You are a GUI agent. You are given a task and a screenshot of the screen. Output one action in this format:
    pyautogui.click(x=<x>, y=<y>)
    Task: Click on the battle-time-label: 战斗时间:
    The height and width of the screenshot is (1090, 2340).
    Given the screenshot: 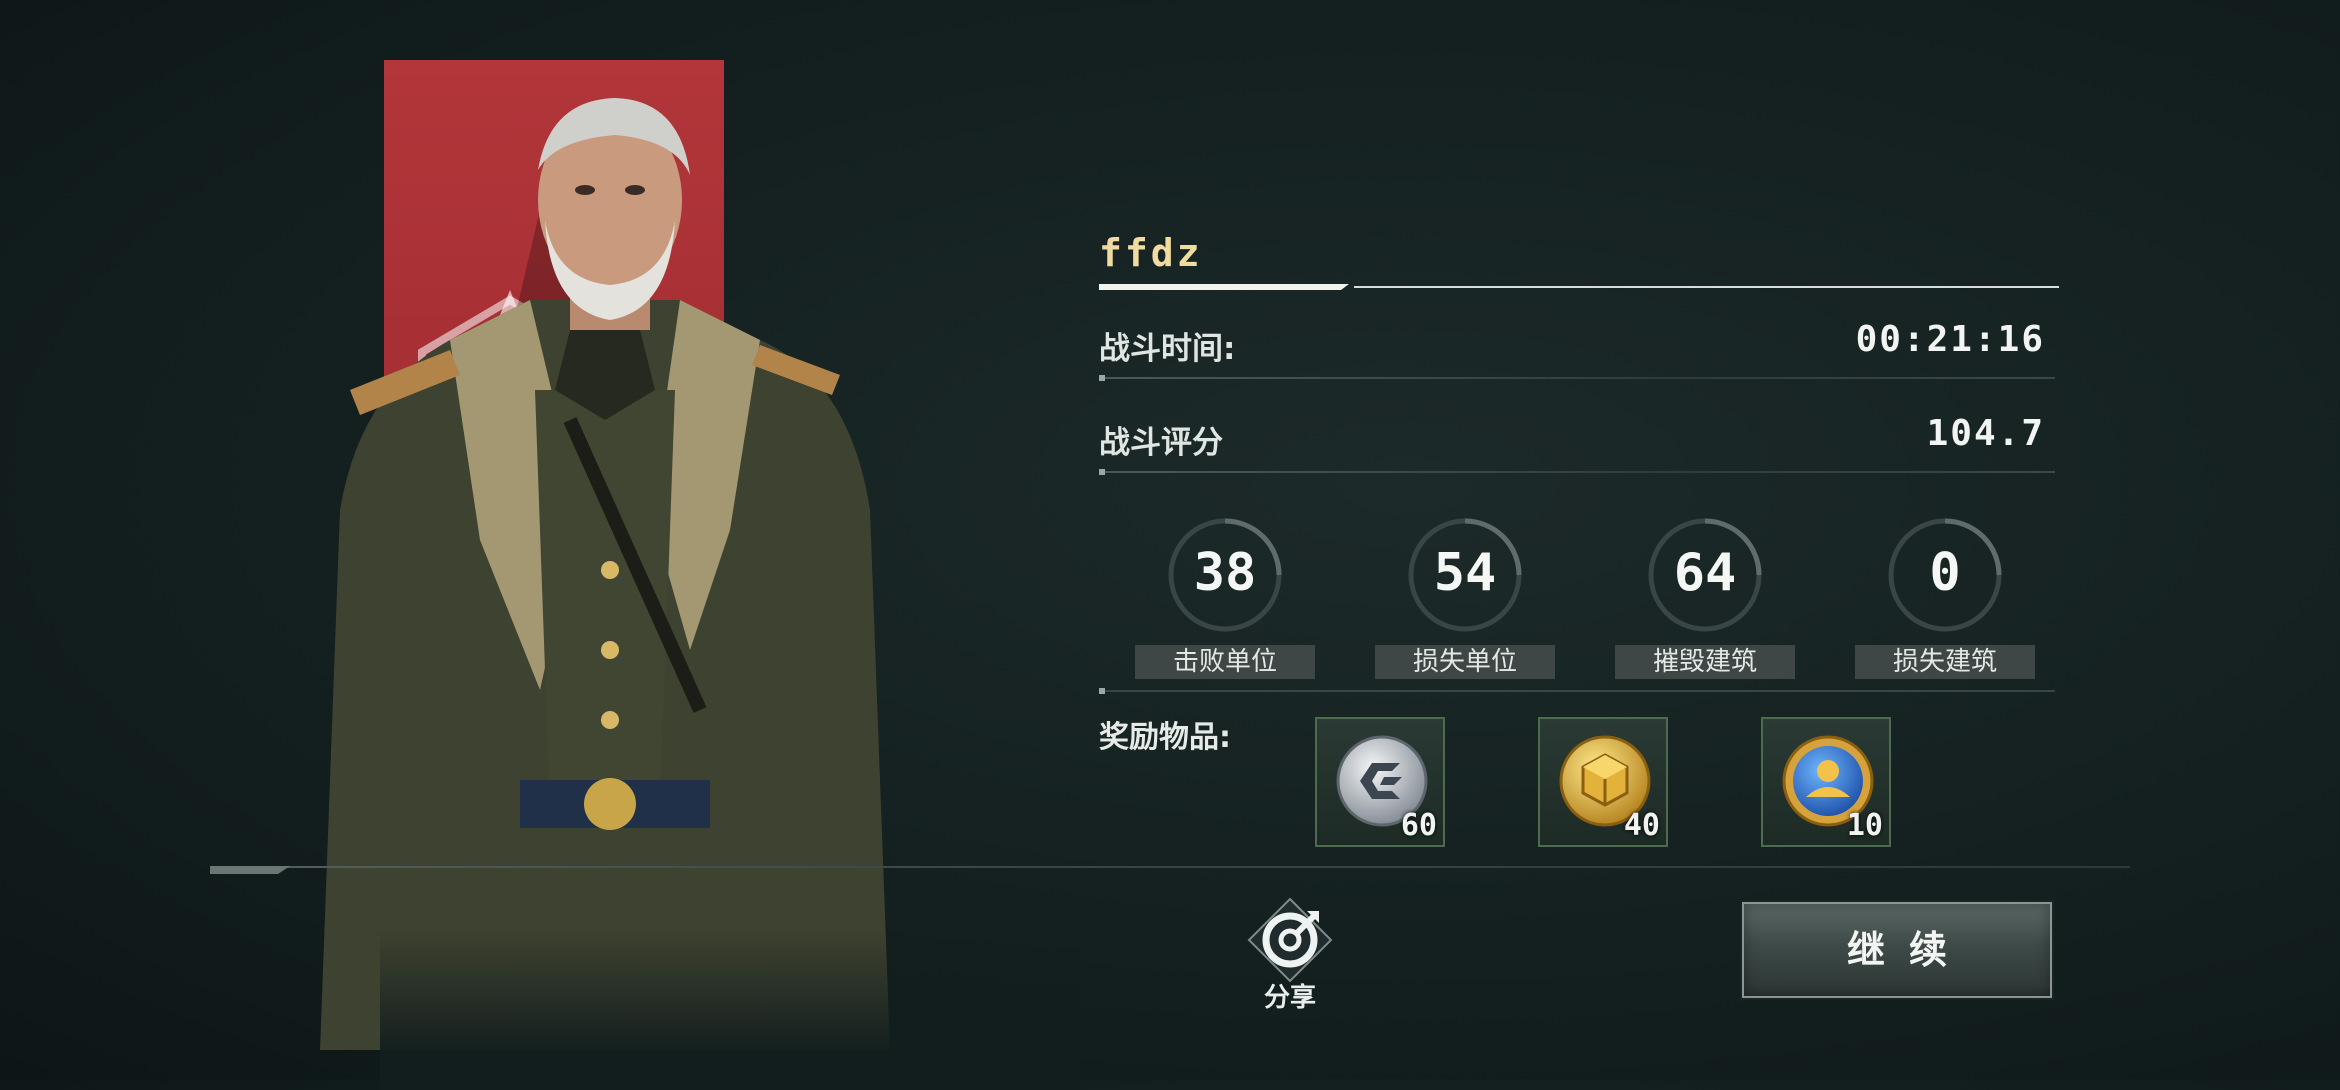 What is the action you would take?
    pyautogui.click(x=1167, y=349)
    